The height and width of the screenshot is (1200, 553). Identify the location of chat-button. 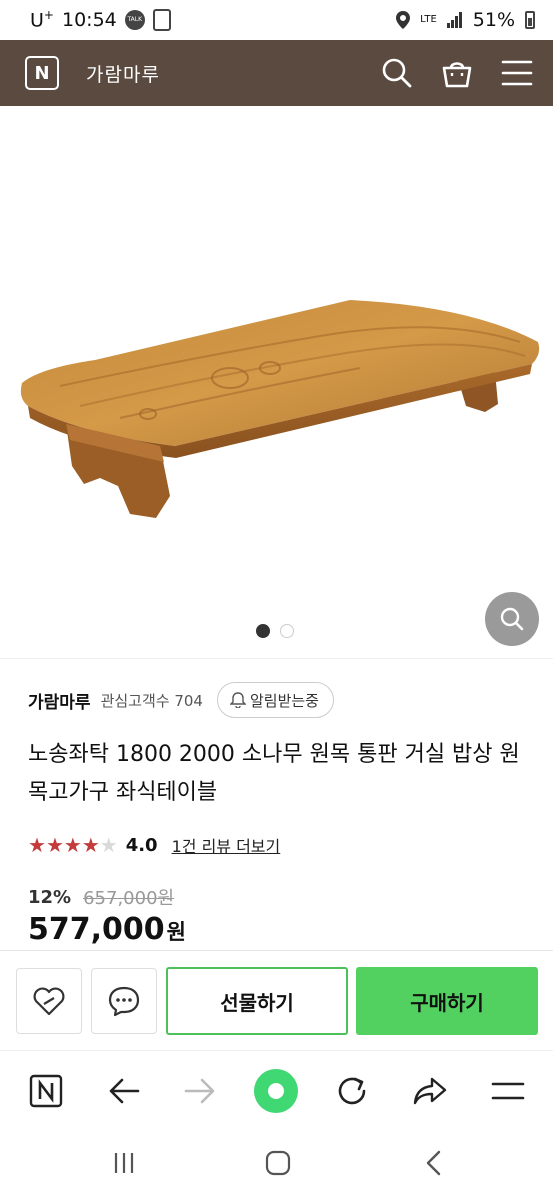
(124, 1001).